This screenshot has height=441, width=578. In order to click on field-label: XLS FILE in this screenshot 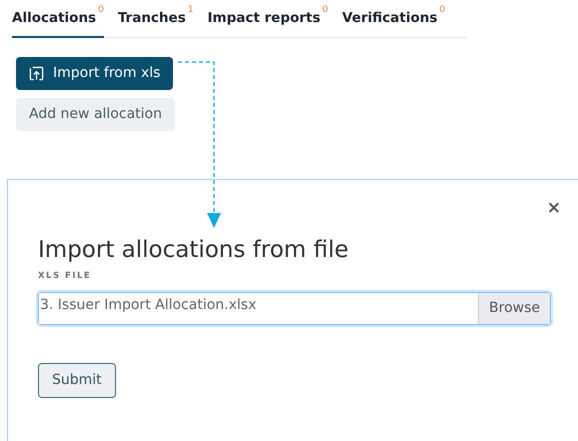, I will do `click(65, 276)`.